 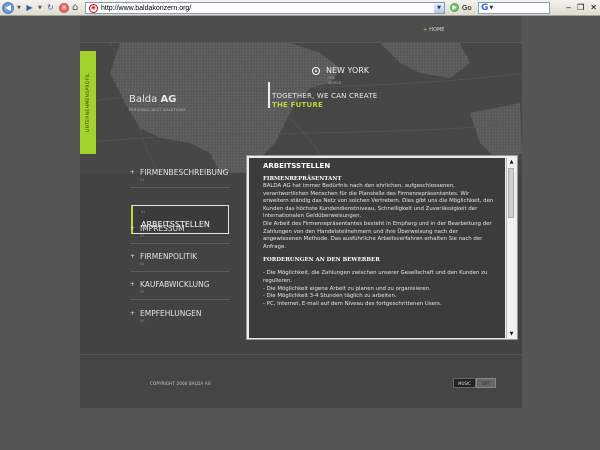 I want to click on music-off-button: OFF, so click(x=485, y=383).